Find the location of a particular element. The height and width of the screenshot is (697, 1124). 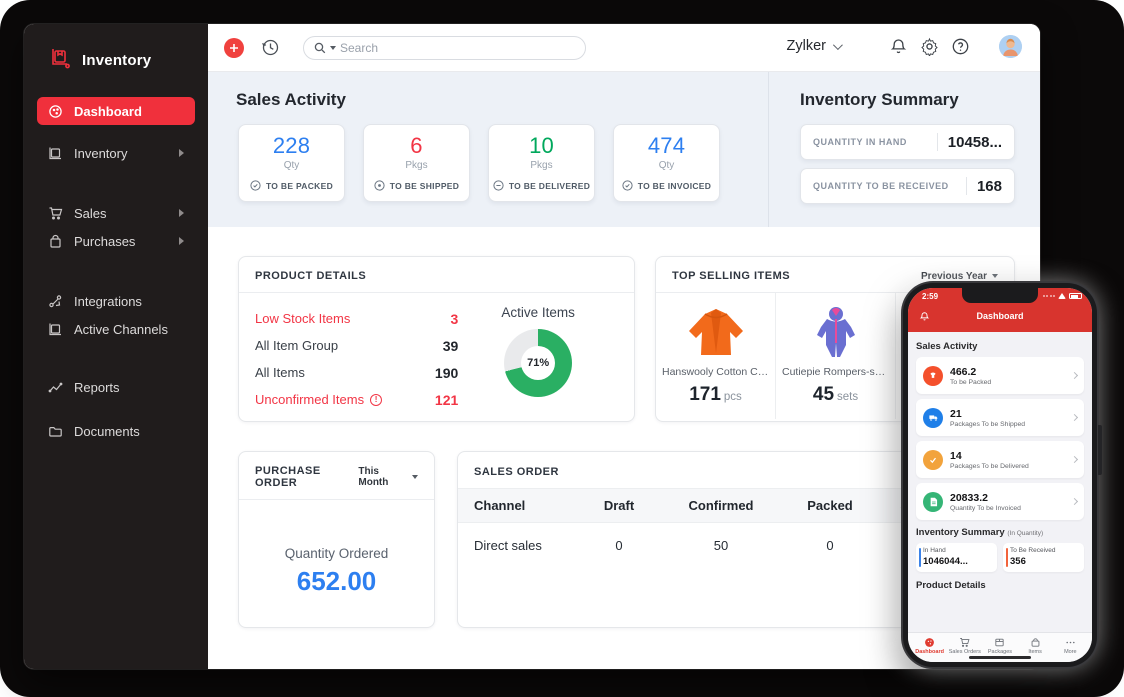

sidebar-item-label: Integrations is located at coordinates (108, 301).